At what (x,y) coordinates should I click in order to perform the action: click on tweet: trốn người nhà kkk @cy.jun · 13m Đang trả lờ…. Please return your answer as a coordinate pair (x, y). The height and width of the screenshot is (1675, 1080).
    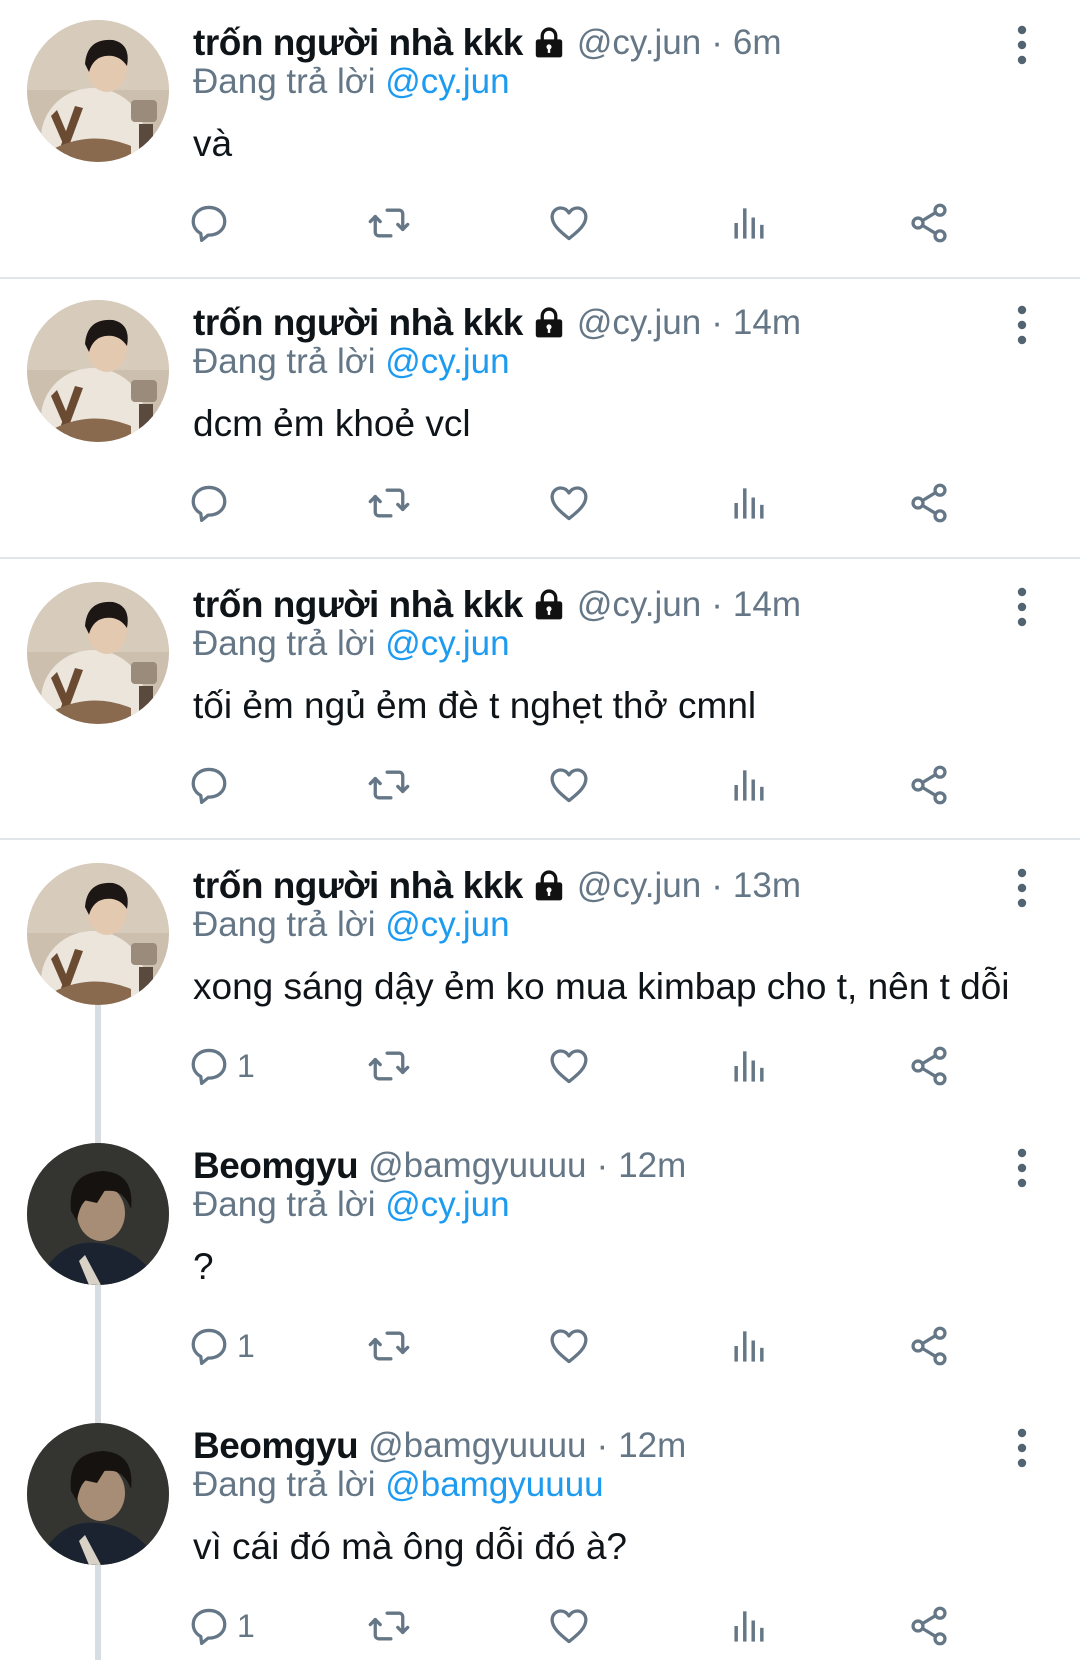
    Looking at the image, I should click on (540, 986).